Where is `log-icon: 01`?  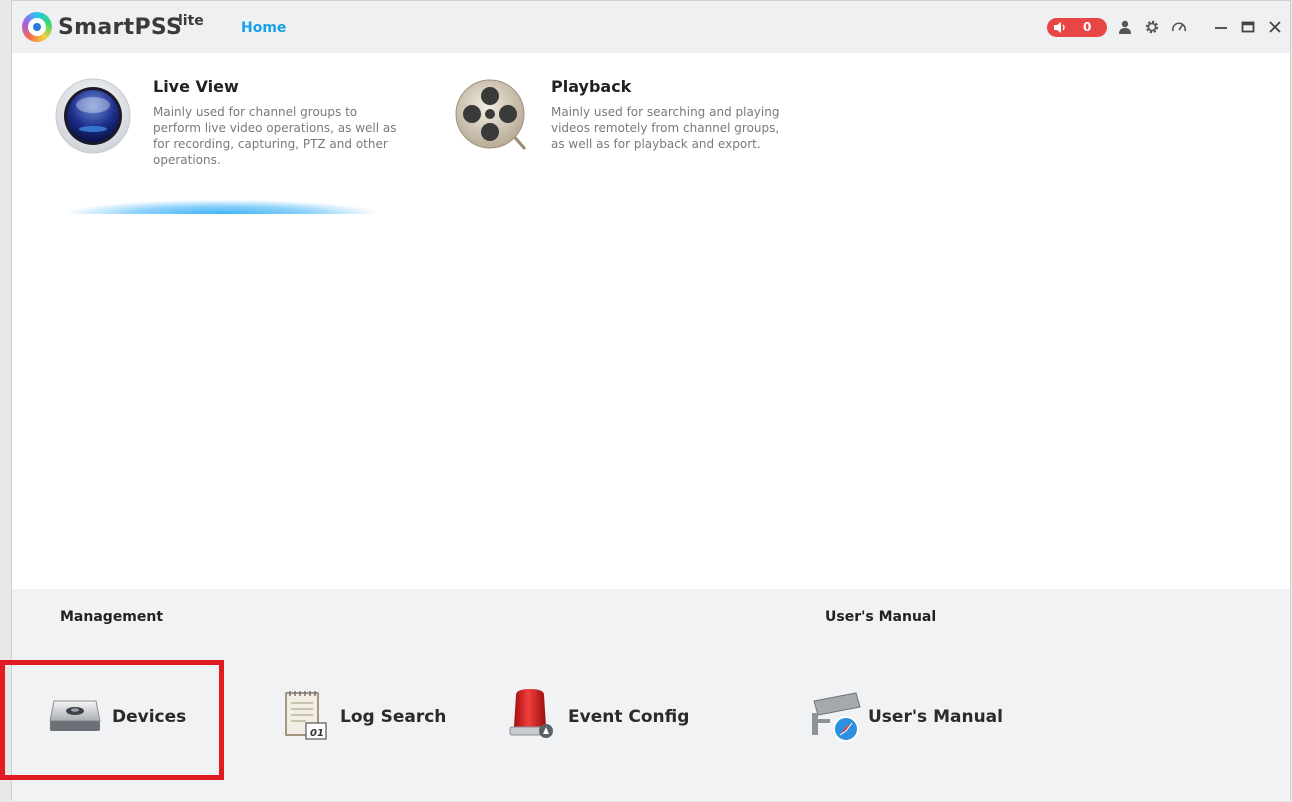
log-icon: 01 is located at coordinates (306, 715).